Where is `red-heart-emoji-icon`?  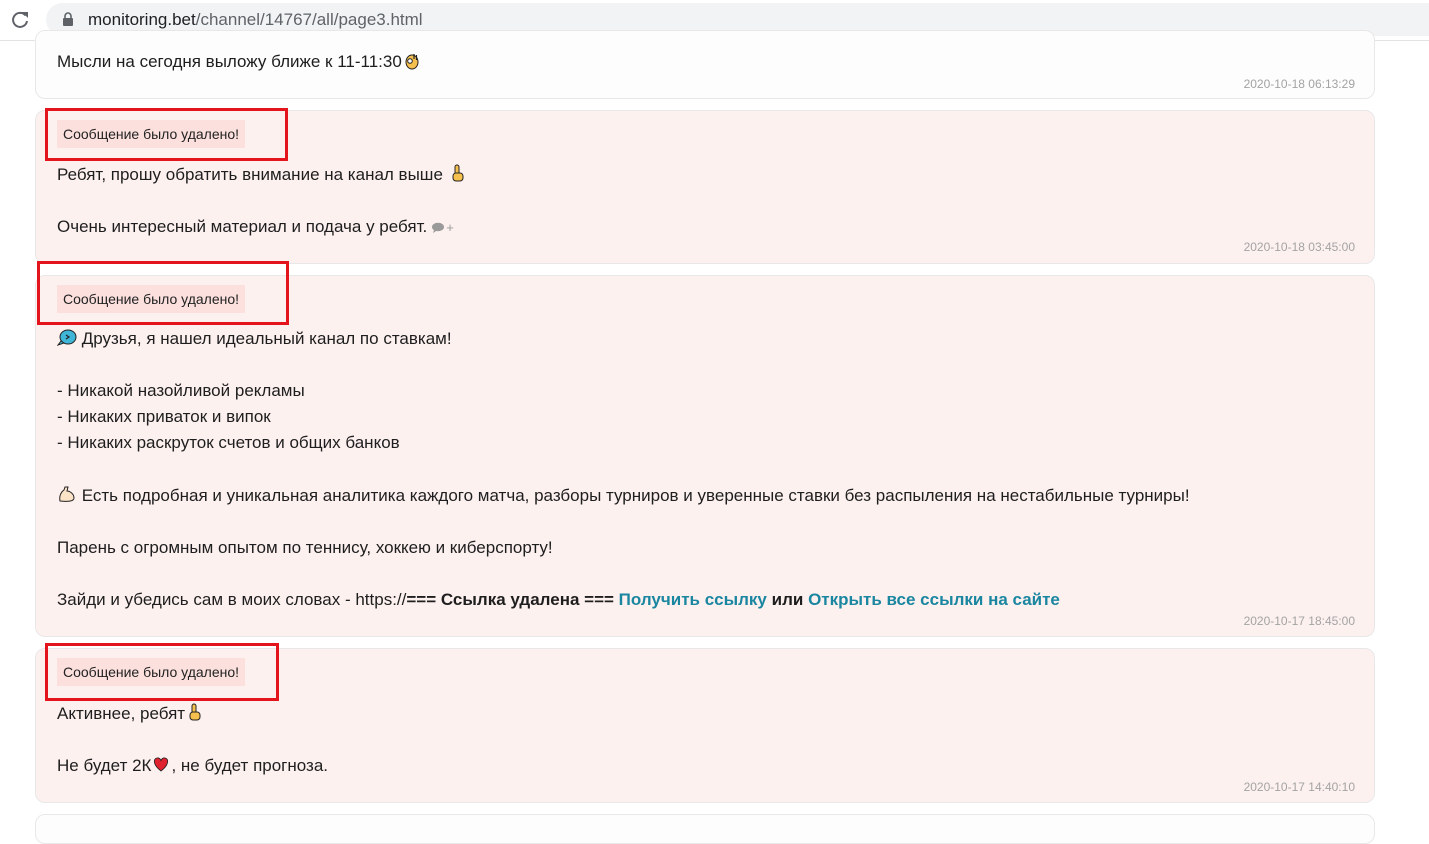
red-heart-emoji-icon is located at coordinates (161, 764).